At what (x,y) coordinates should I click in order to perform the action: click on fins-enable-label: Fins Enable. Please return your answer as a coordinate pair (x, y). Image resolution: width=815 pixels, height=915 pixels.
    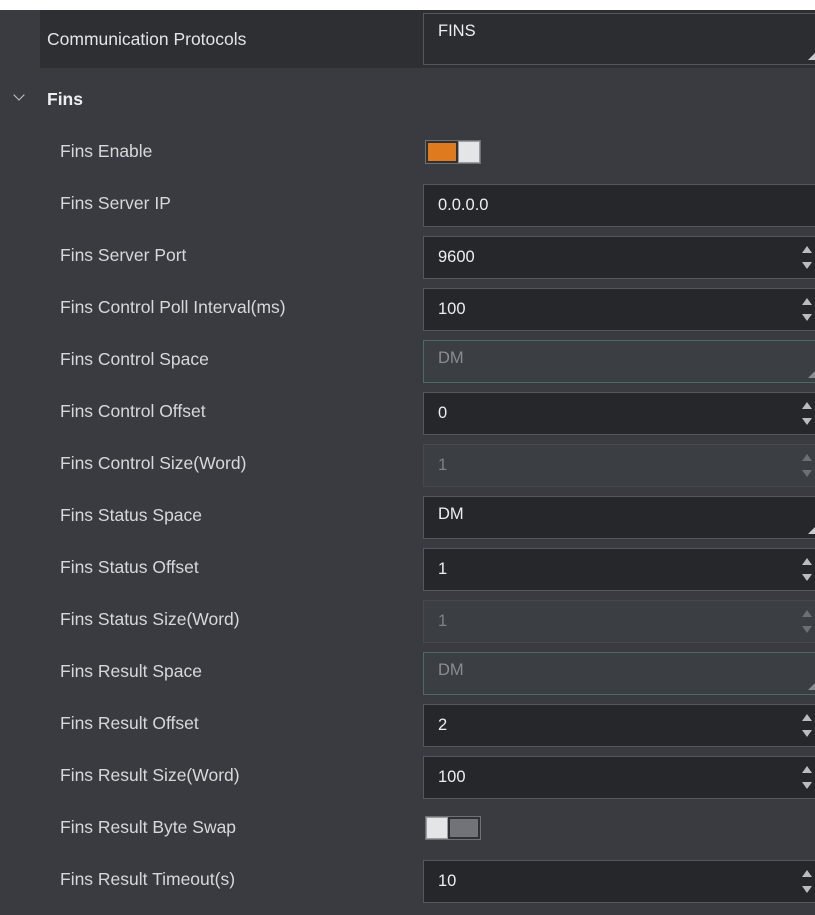
    Looking at the image, I should click on (106, 151).